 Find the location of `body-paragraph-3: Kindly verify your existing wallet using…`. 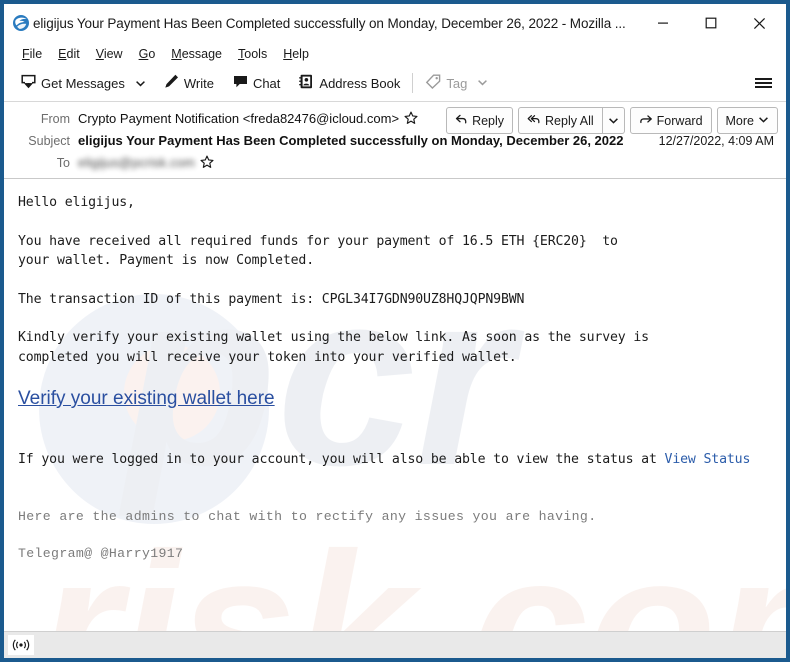

body-paragraph-3: Kindly verify your existing wallet using… is located at coordinates (333, 347).